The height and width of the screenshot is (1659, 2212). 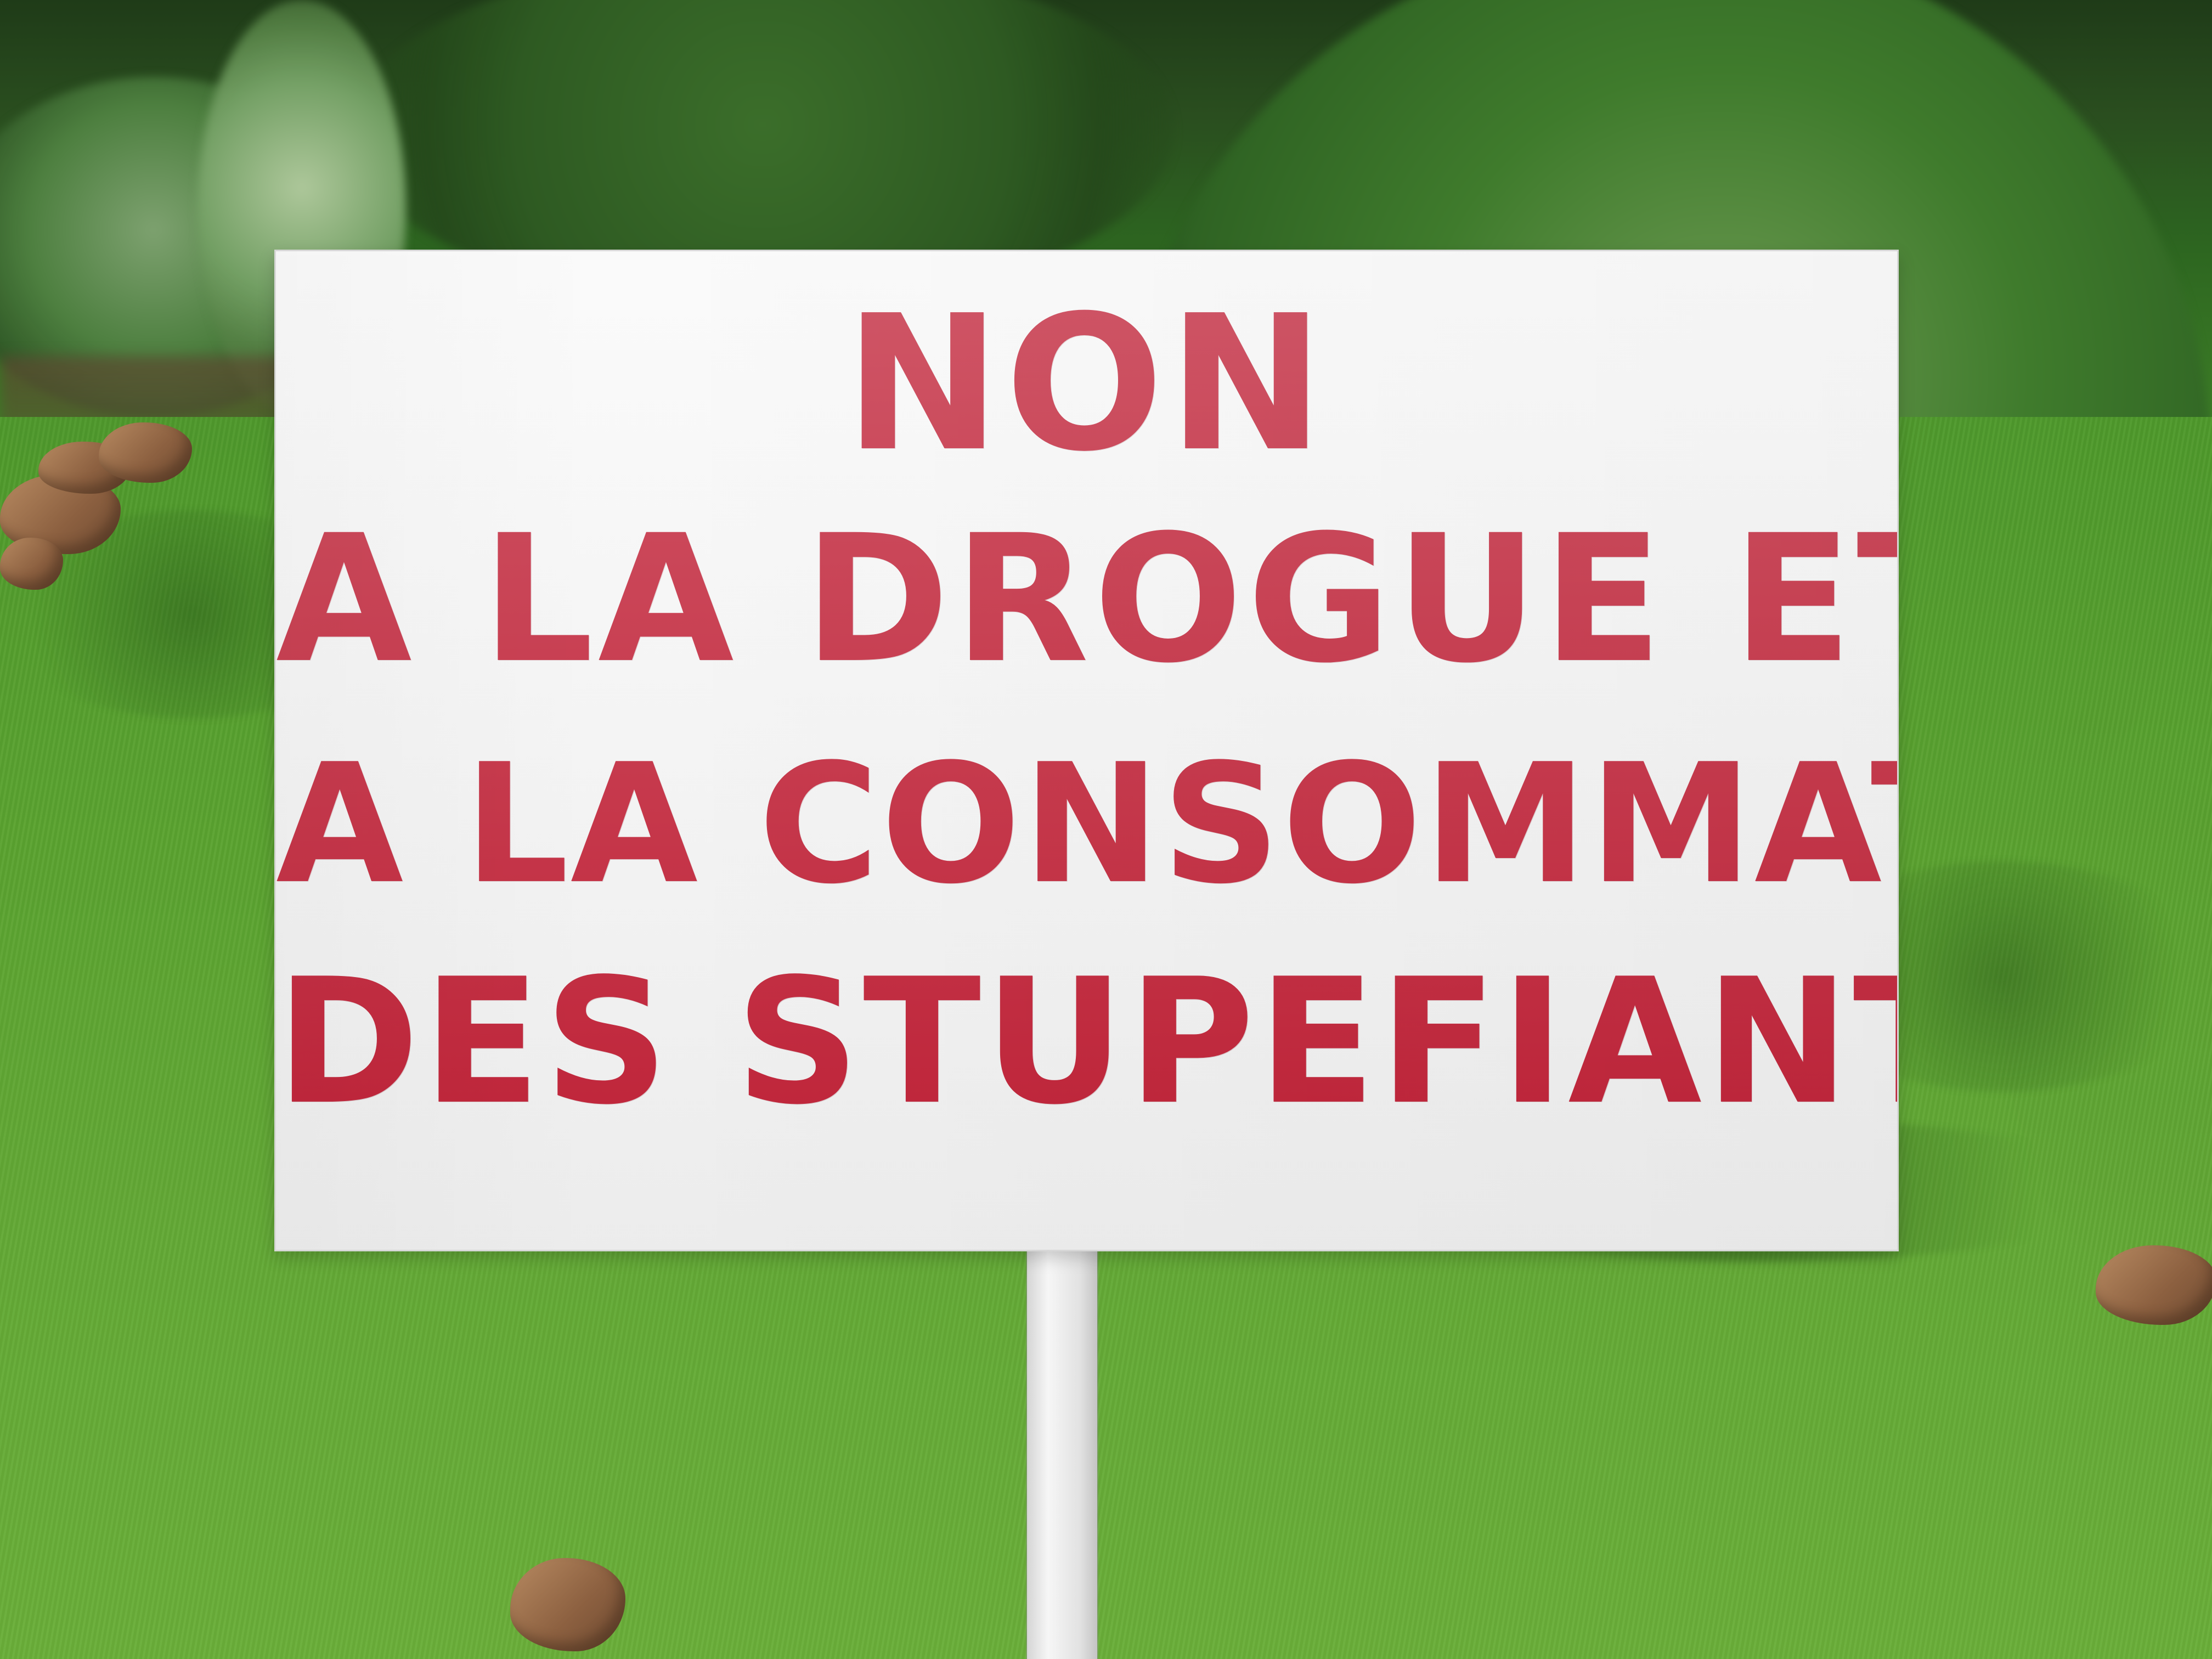 I want to click on sign-line-4: DES STUPEFIANTS, so click(x=1086, y=1042).